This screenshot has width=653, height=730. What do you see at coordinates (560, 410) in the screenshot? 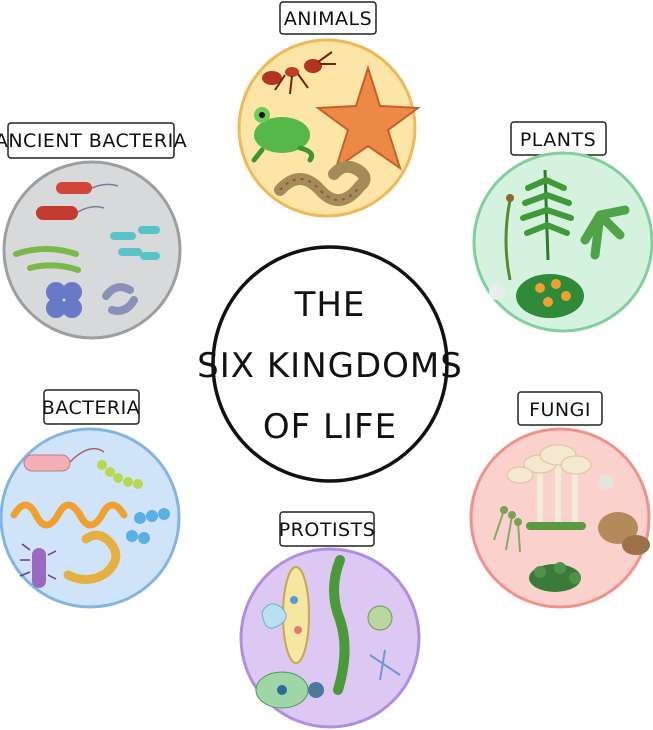
I see `fungi-label: FUNGI` at bounding box center [560, 410].